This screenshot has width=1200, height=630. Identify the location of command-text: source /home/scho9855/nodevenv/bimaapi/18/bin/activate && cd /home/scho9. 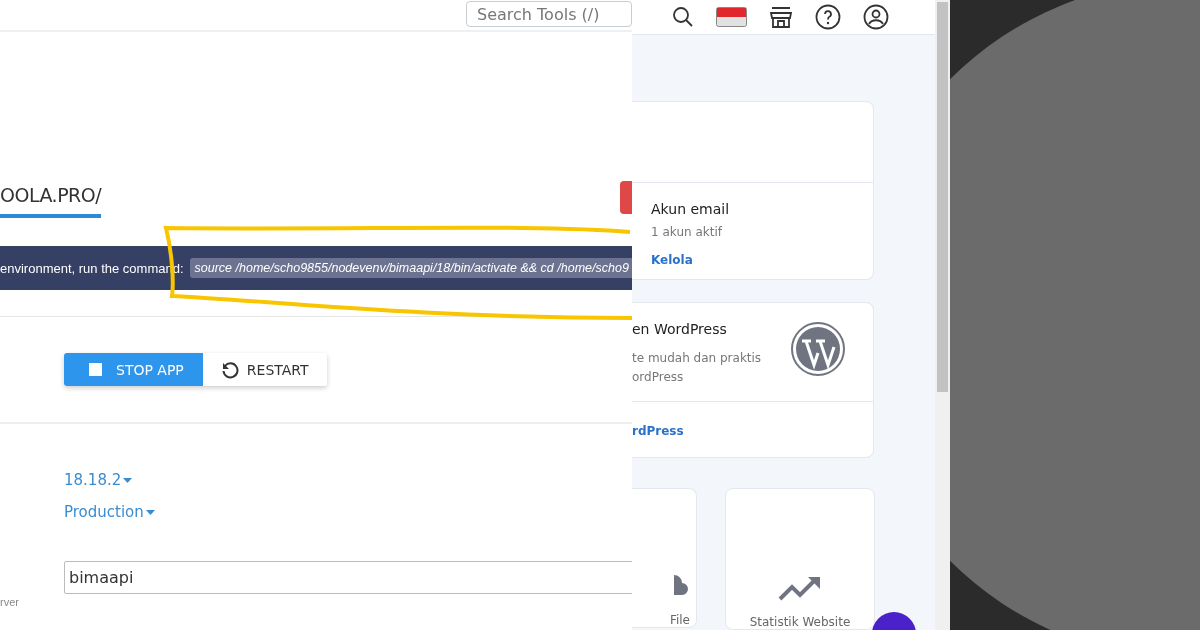
(410, 268).